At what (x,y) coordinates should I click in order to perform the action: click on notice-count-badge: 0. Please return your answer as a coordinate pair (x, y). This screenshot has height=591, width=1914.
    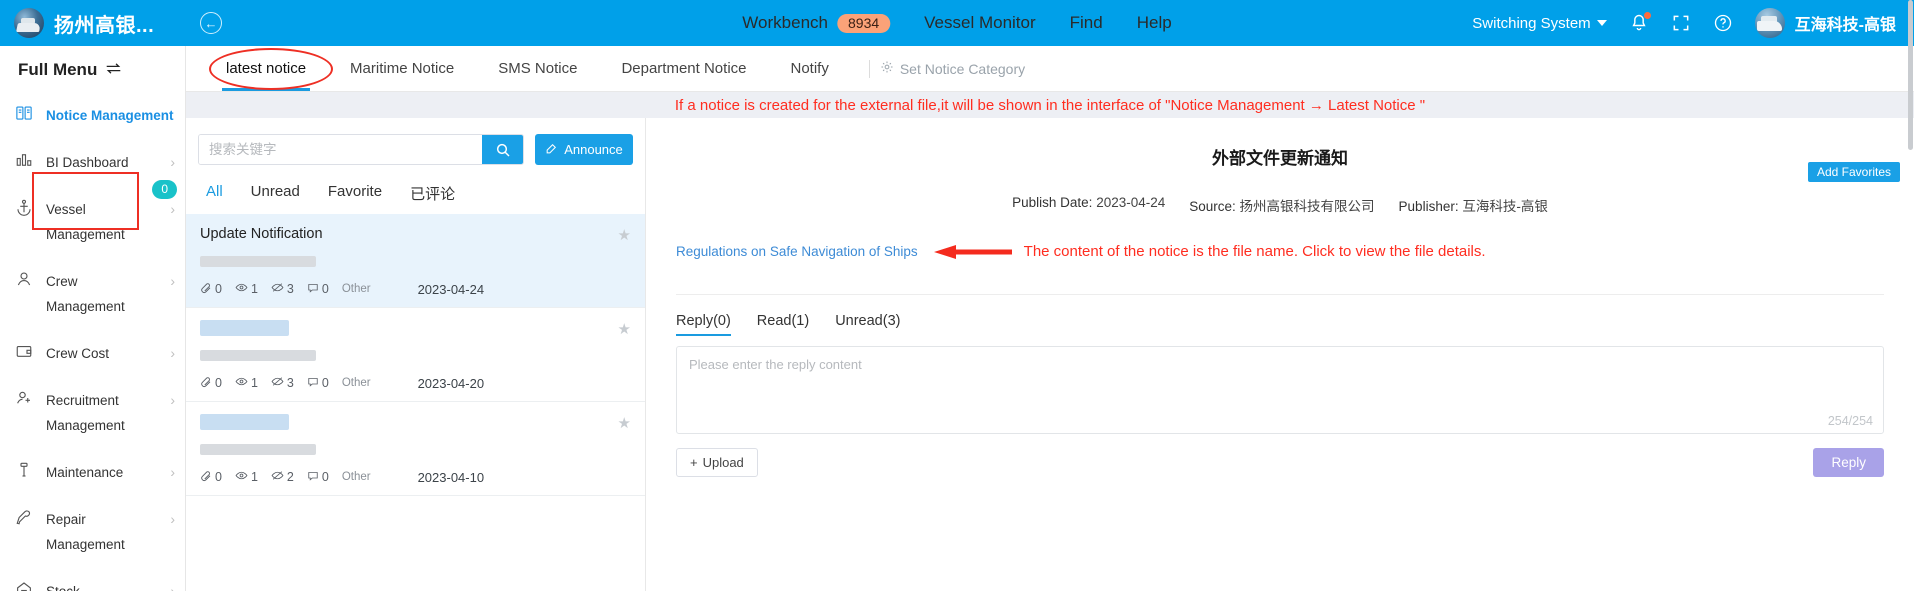
    Looking at the image, I should click on (164, 189).